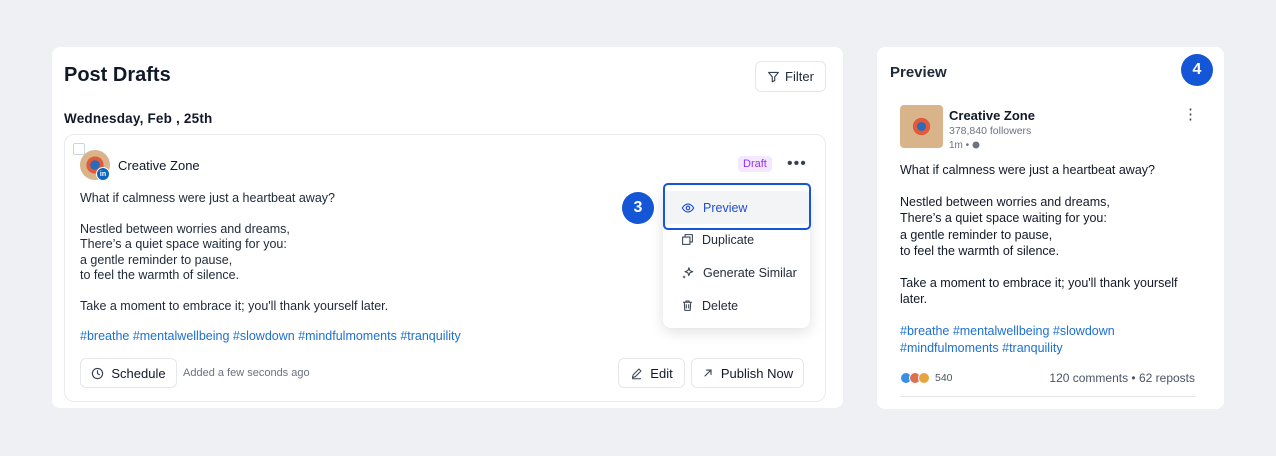 The width and height of the screenshot is (1276, 456). What do you see at coordinates (799, 76) in the screenshot?
I see `filter-label: Filter` at bounding box center [799, 76].